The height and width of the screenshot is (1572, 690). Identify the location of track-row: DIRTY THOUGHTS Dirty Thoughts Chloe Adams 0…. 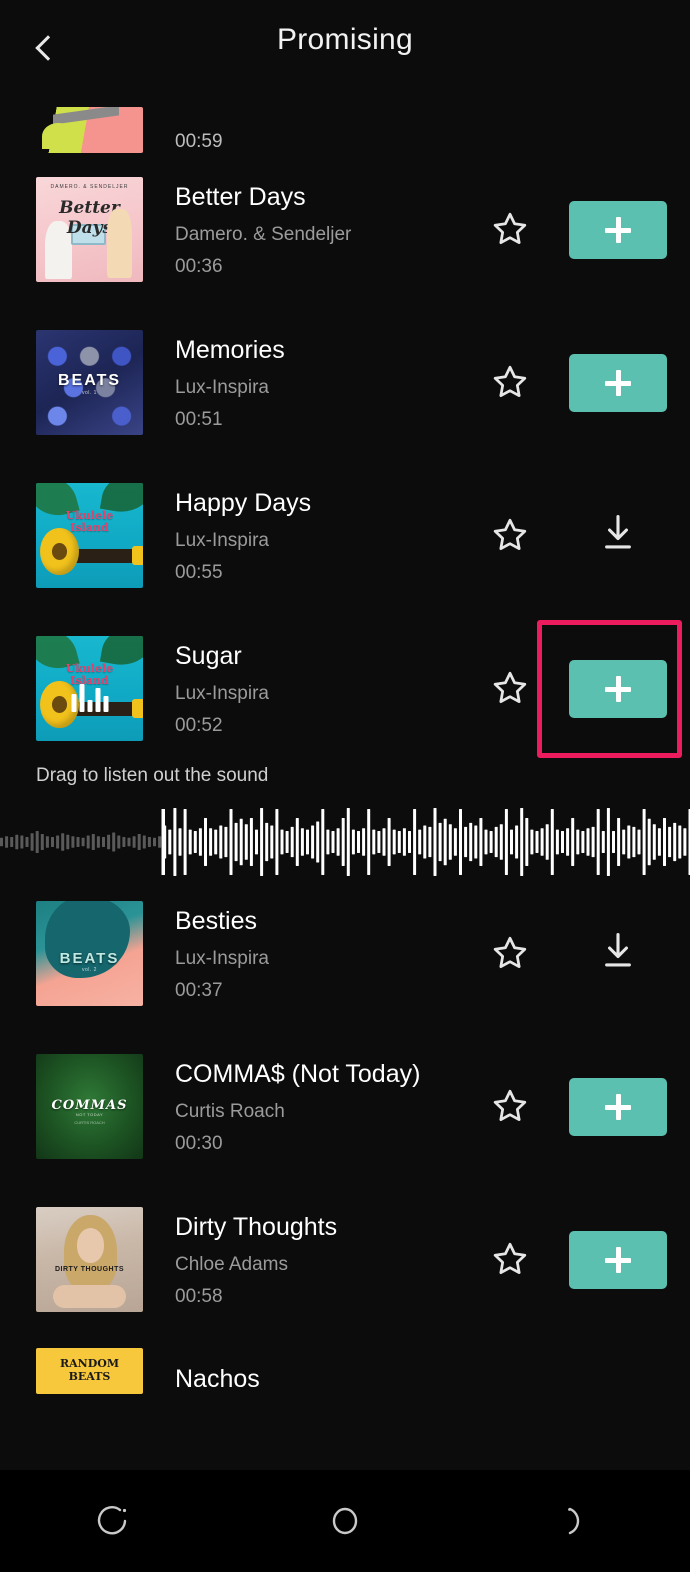
(345, 1259).